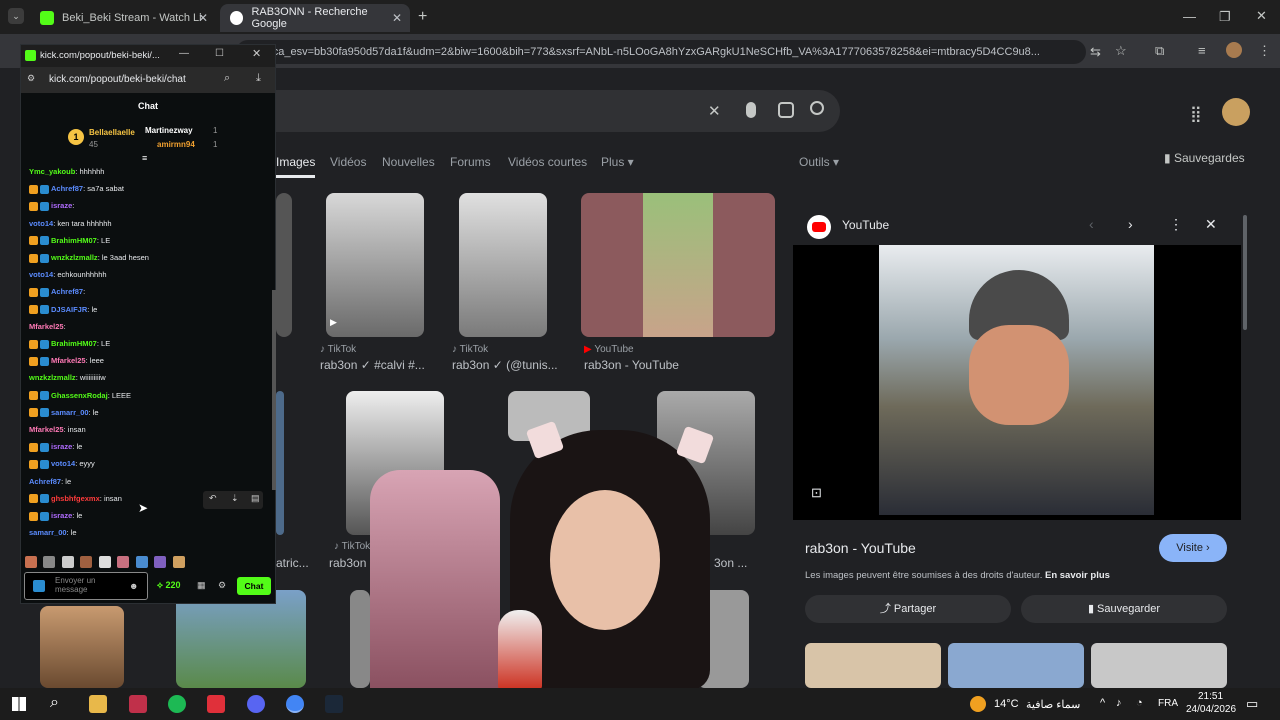 The height and width of the screenshot is (720, 1280). Describe the element at coordinates (254, 586) in the screenshot. I see `send-chat-button: Chat` at that location.